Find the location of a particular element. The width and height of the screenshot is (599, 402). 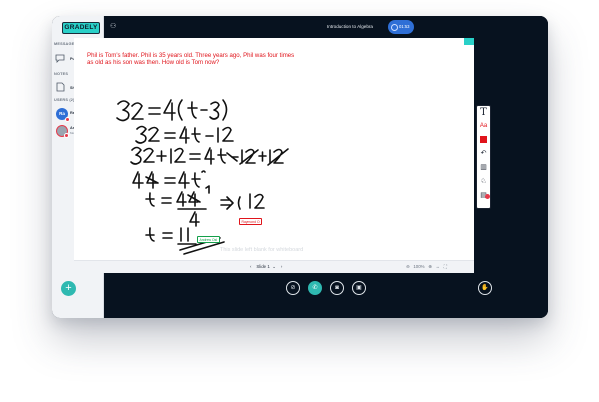

top-bar: ⚇ Introduction to Algebra 01:53 ⋮ is located at coordinates (326, 27).